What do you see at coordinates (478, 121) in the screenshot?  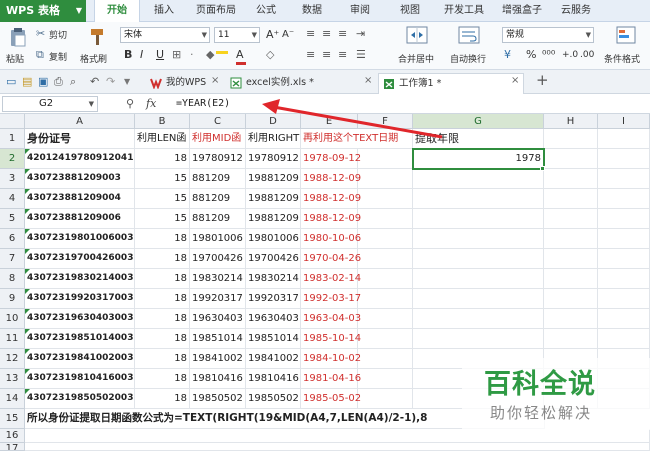 I see `column-header-g: G` at bounding box center [478, 121].